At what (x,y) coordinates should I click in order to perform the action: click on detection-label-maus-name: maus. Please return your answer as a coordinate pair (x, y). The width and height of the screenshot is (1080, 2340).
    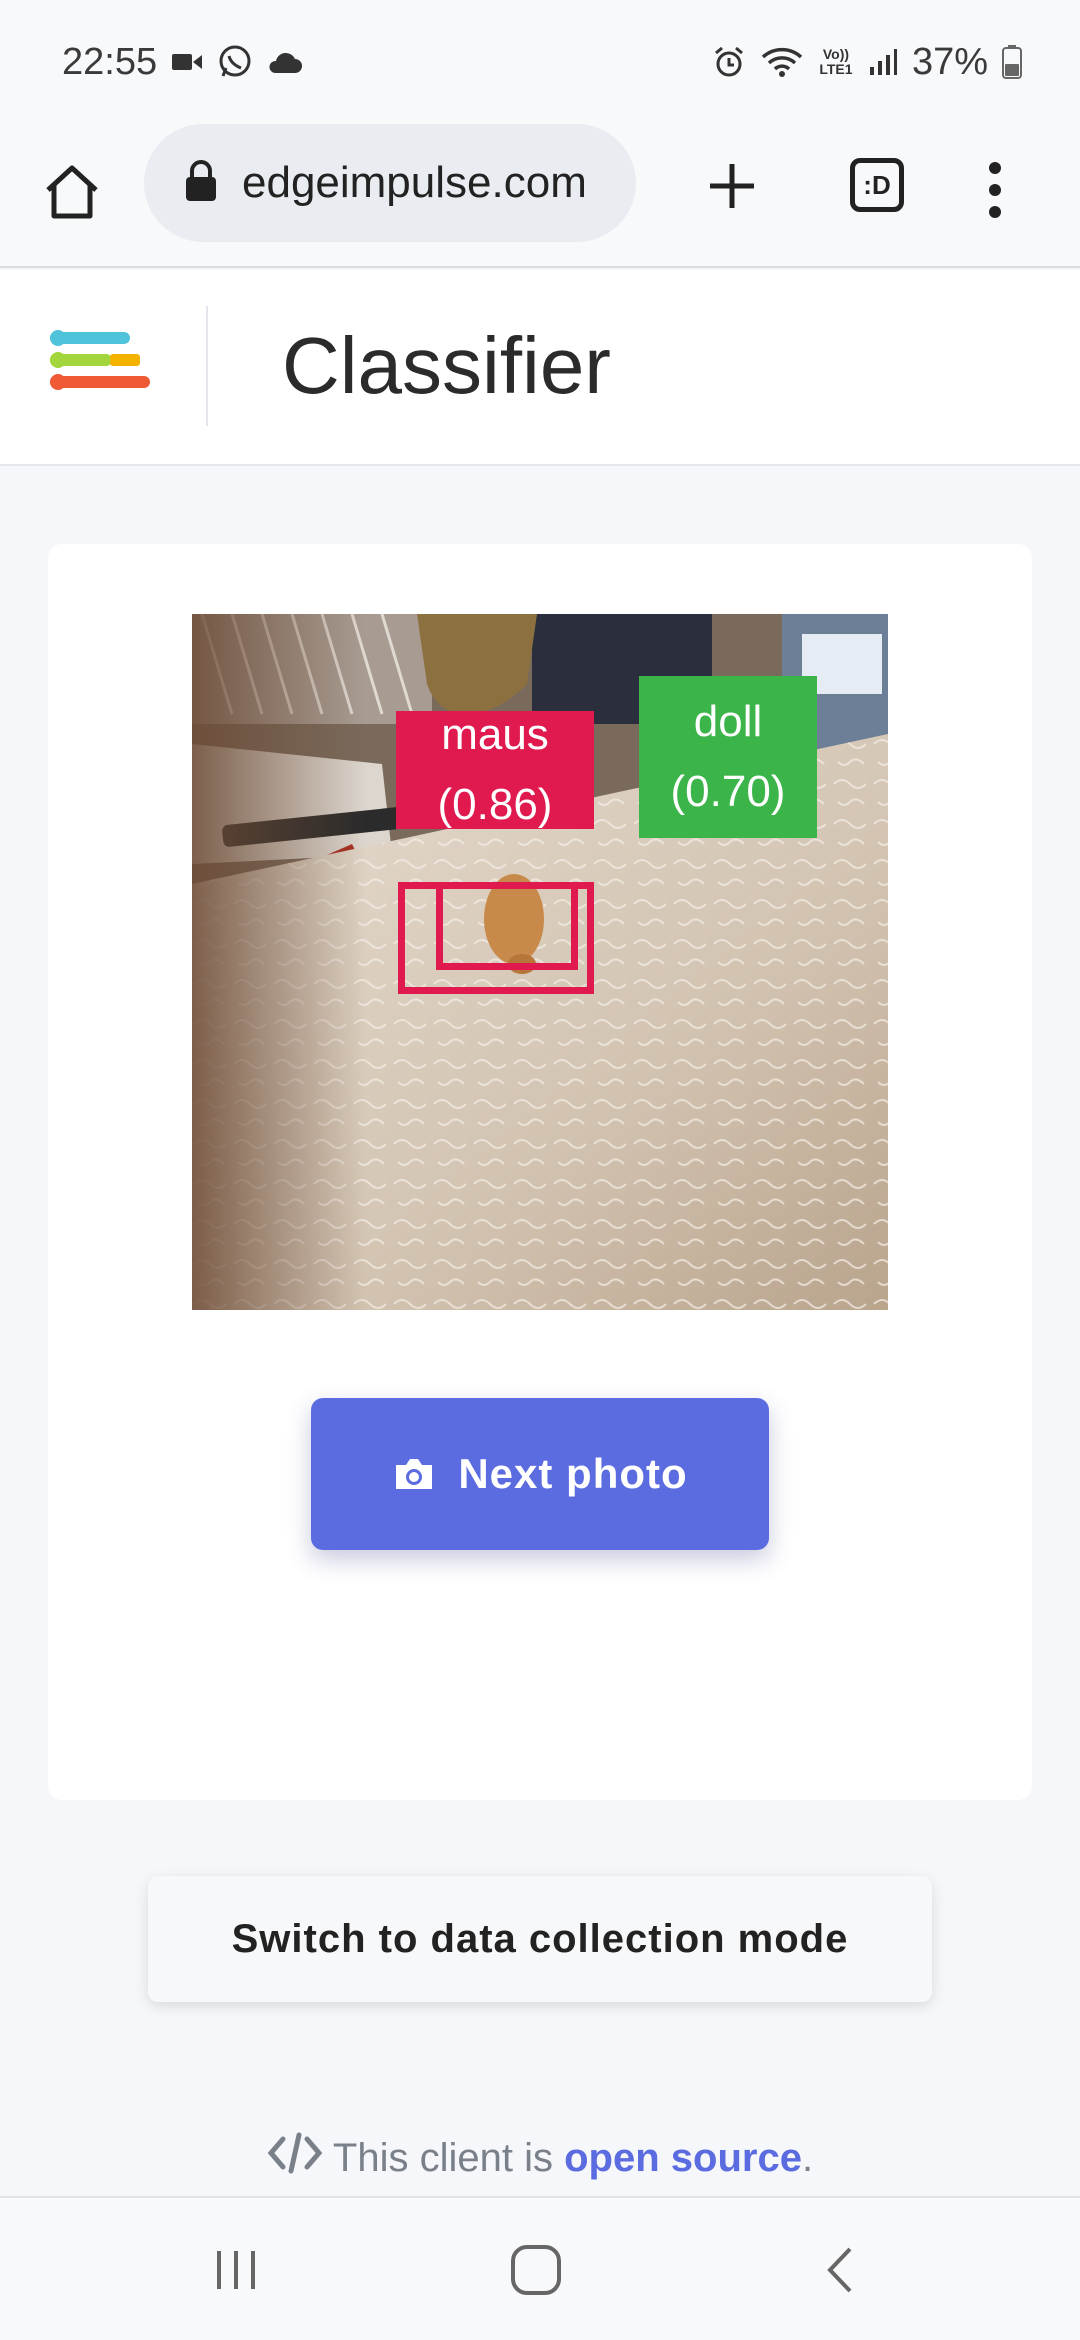
    Looking at the image, I should click on (495, 734).